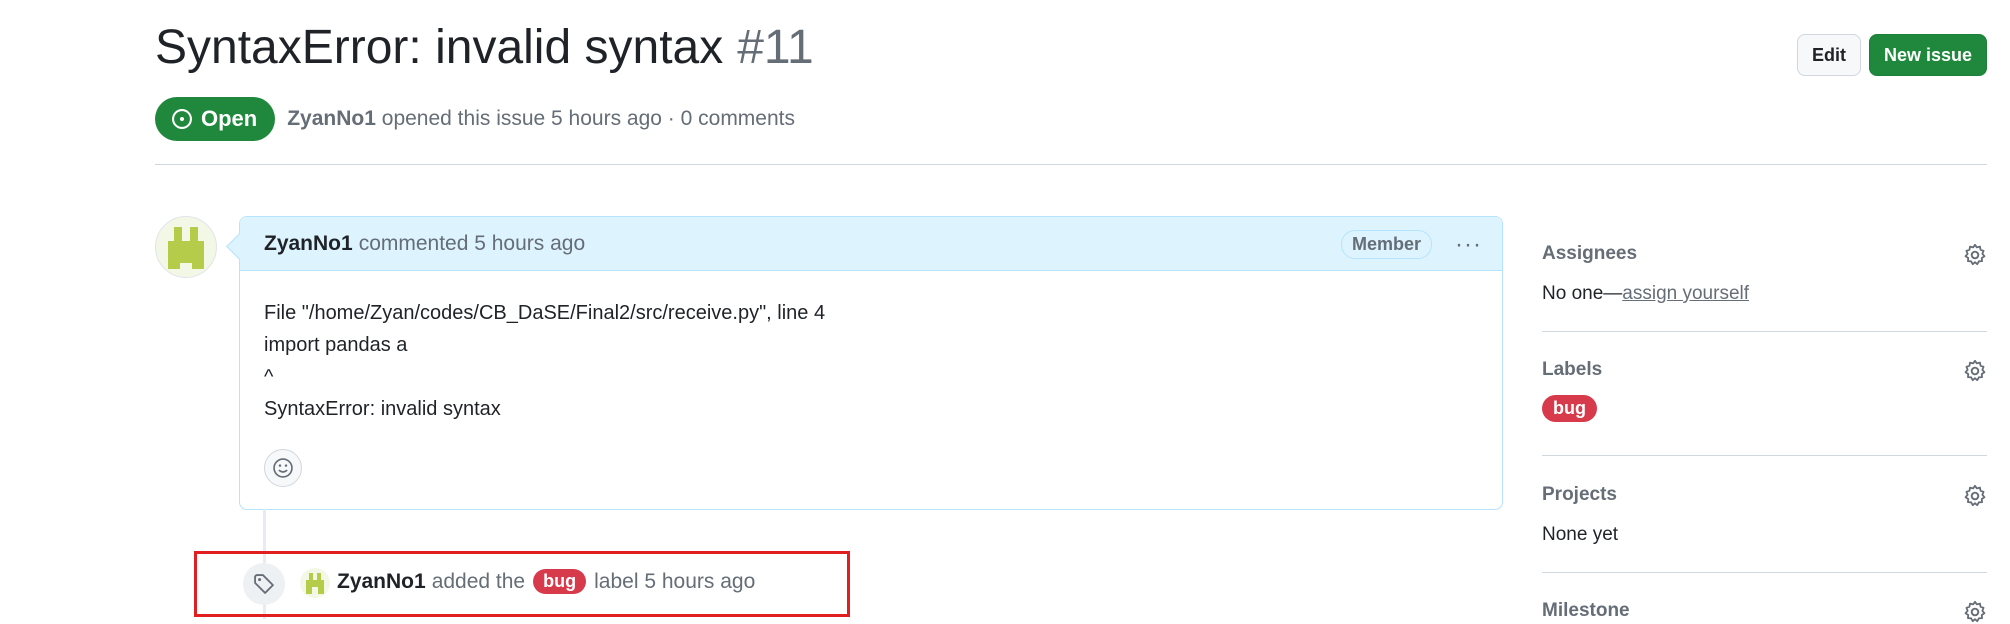 The width and height of the screenshot is (2010, 624). What do you see at coordinates (381, 582) in the screenshot?
I see `event-author: ZyanNo1` at bounding box center [381, 582].